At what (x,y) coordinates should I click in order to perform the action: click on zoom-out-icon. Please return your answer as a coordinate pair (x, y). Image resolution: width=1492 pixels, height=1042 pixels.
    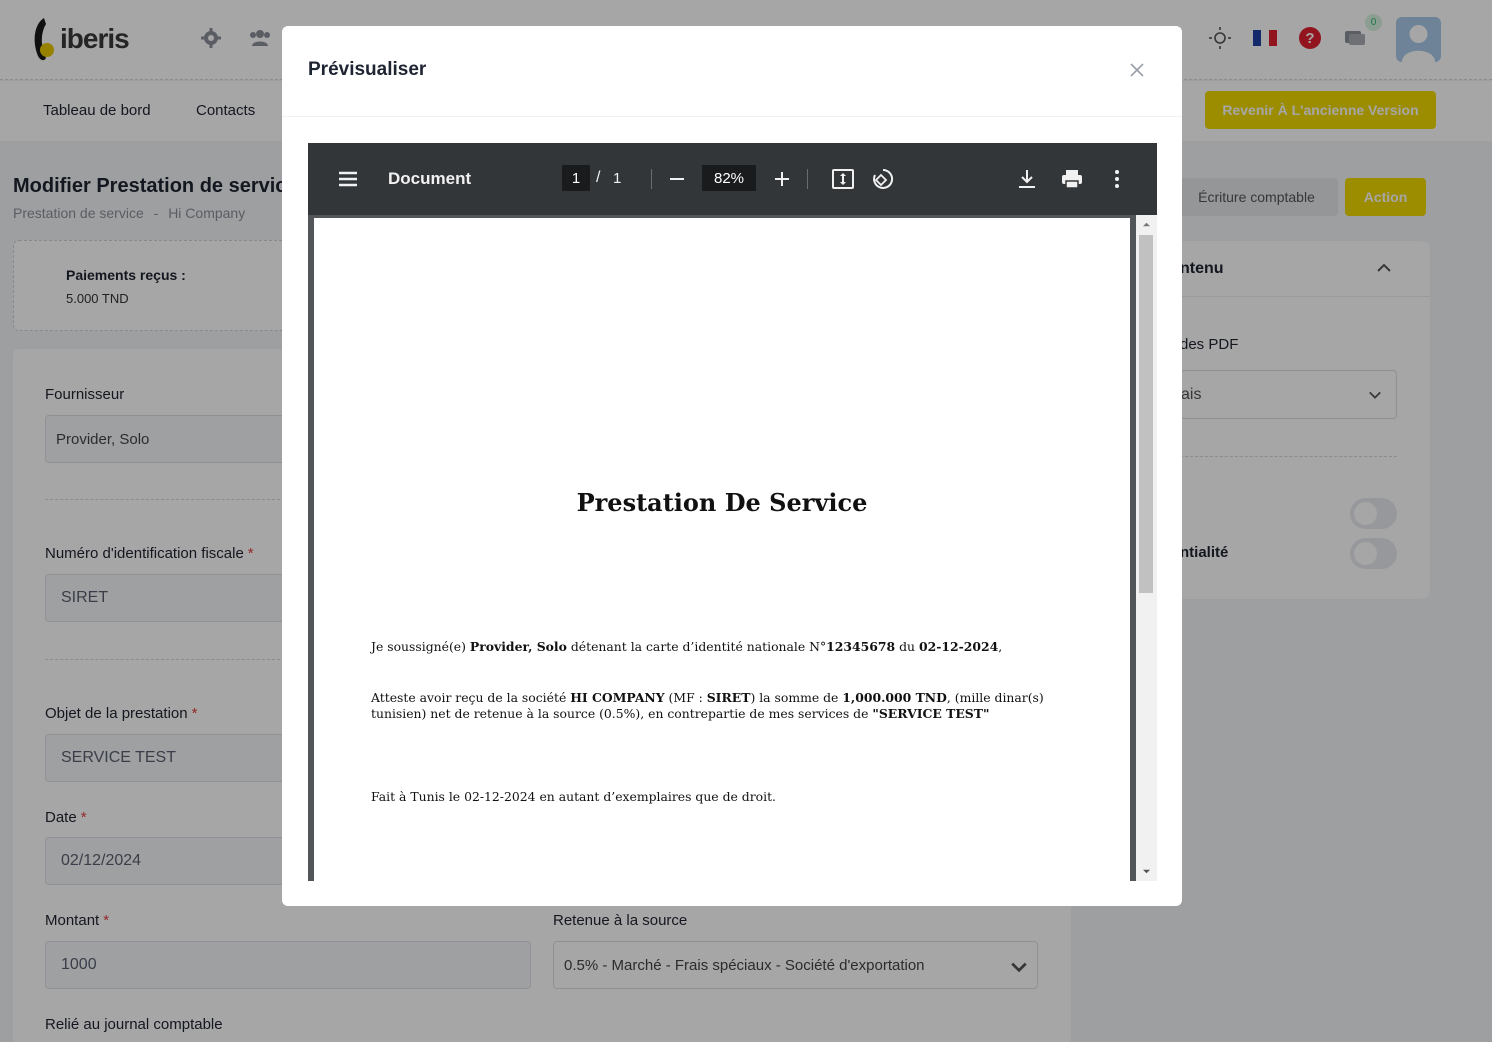
    Looking at the image, I should click on (677, 179).